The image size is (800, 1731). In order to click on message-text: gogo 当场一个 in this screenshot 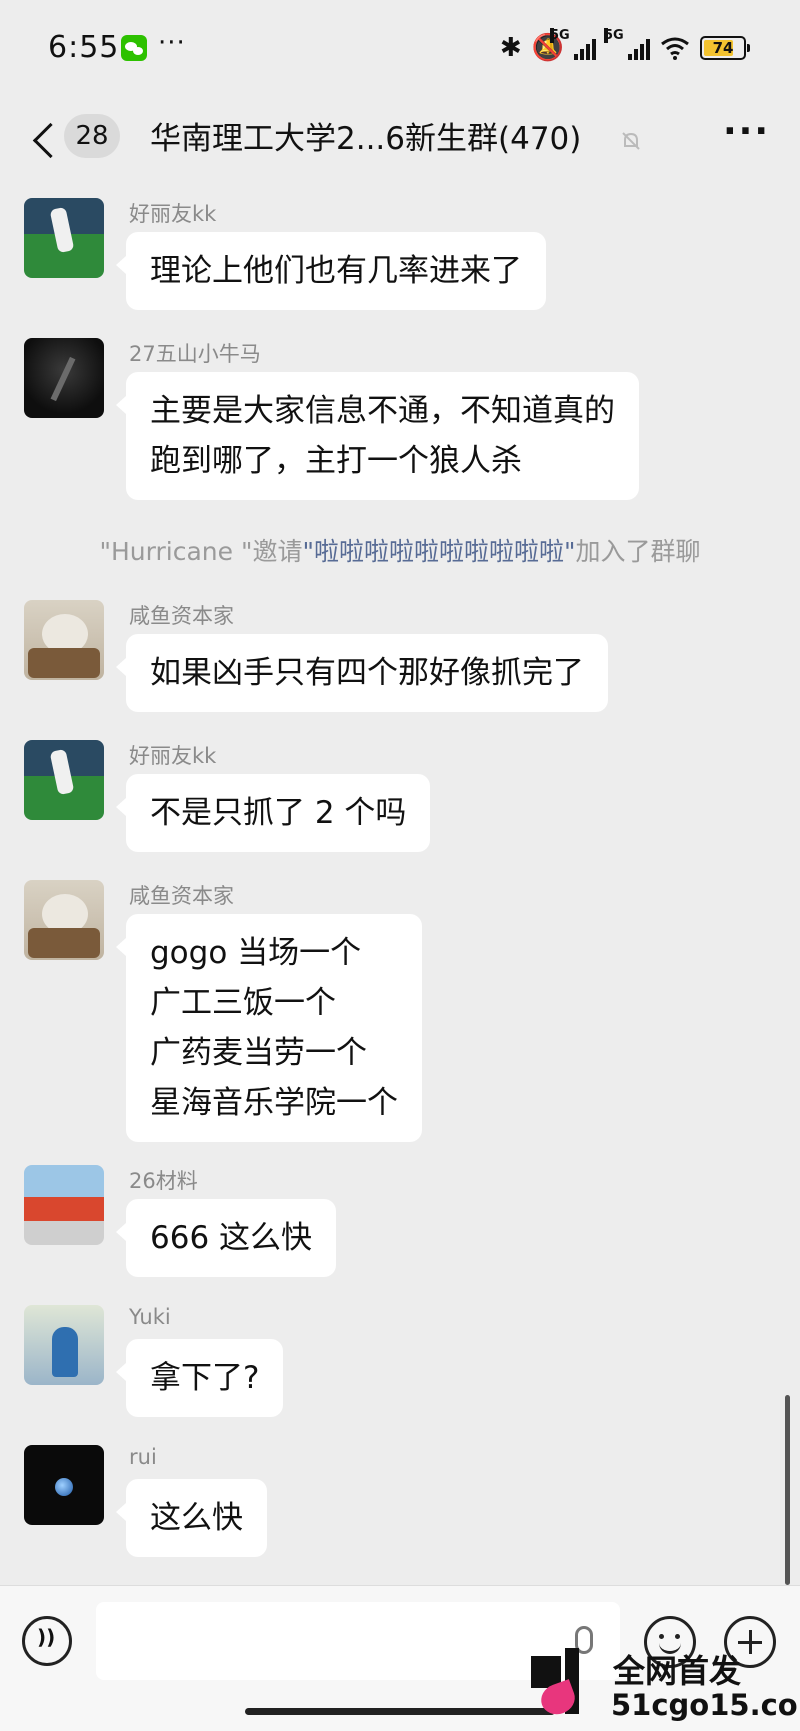, I will do `click(256, 953)`.